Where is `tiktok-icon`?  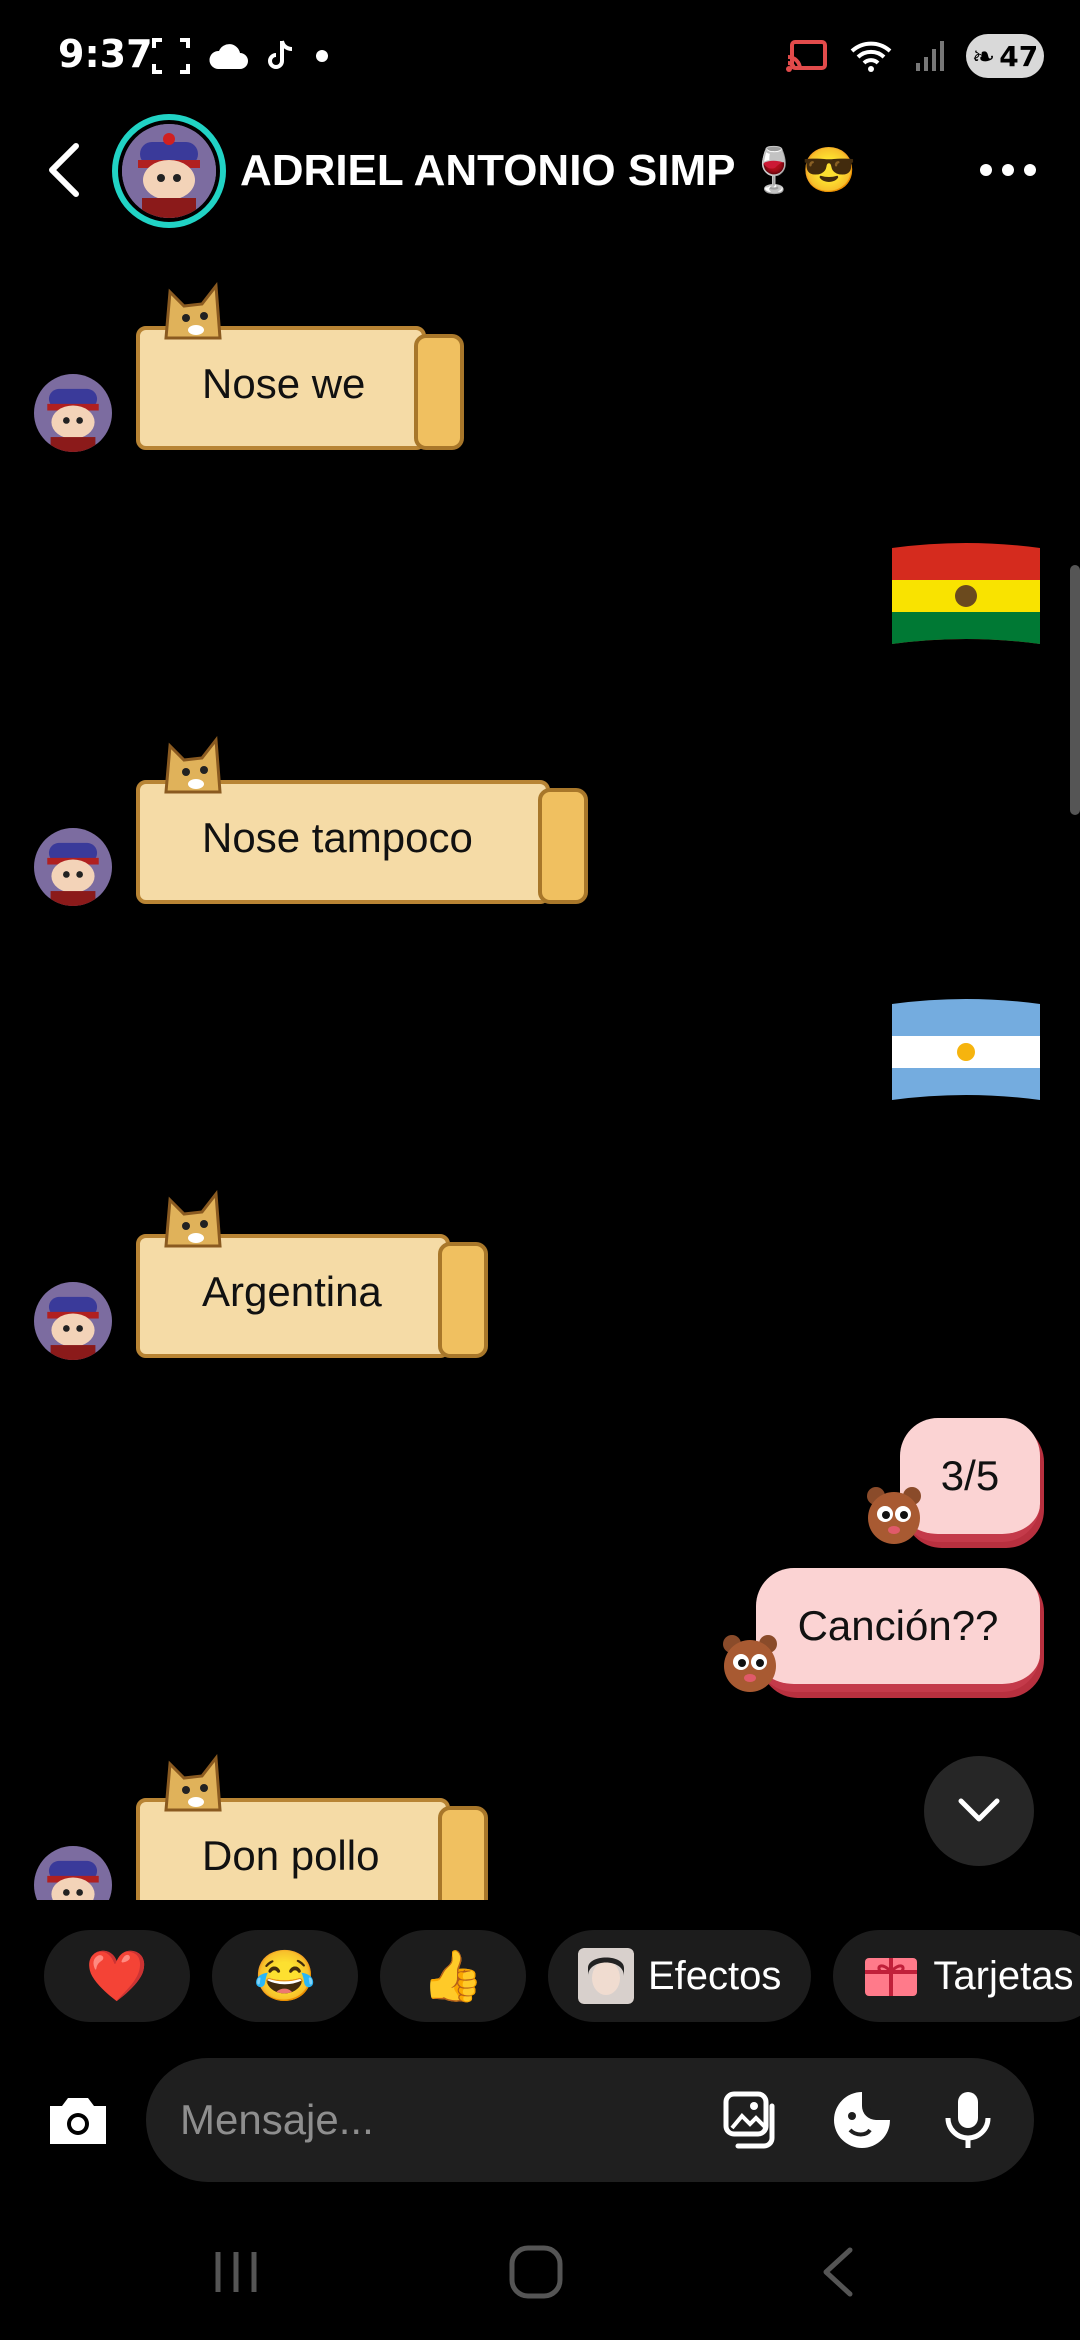 tiktok-icon is located at coordinates (280, 54).